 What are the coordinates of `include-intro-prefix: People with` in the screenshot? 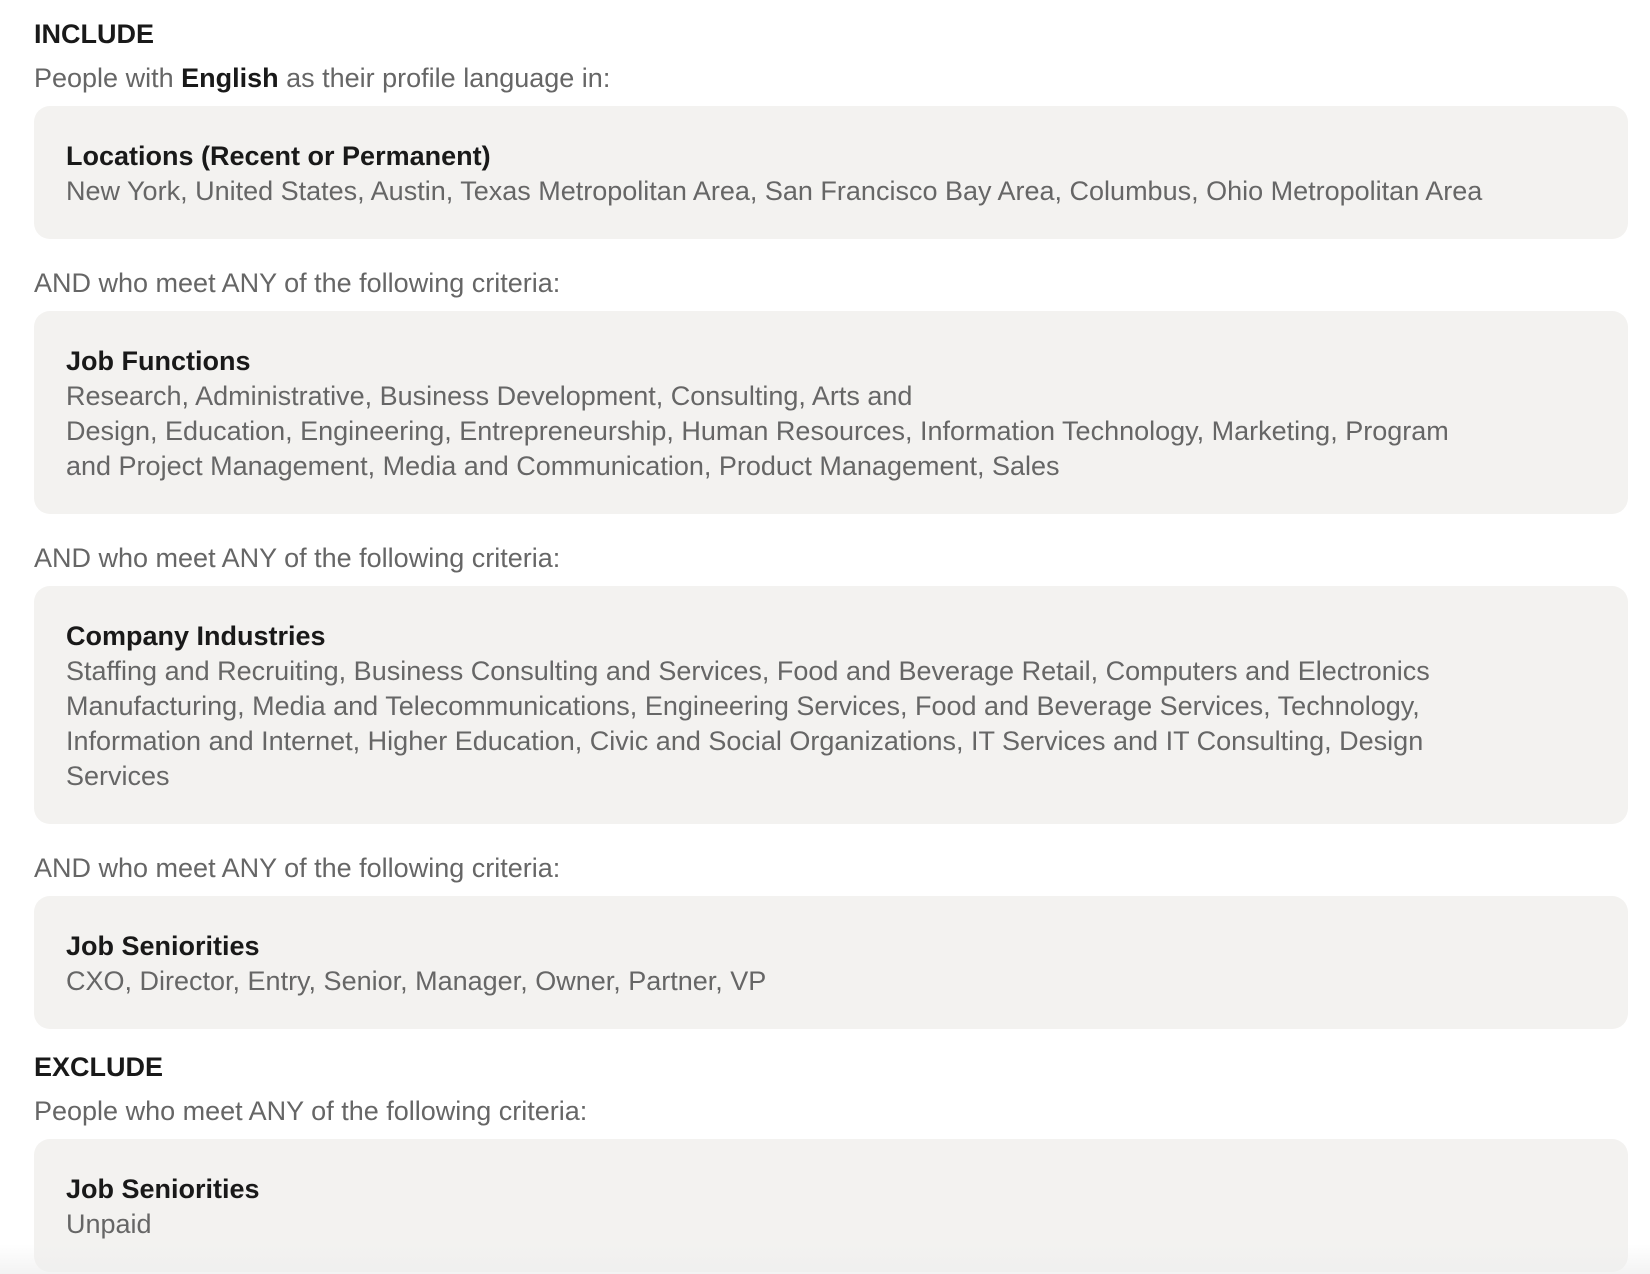 It's located at (108, 78).